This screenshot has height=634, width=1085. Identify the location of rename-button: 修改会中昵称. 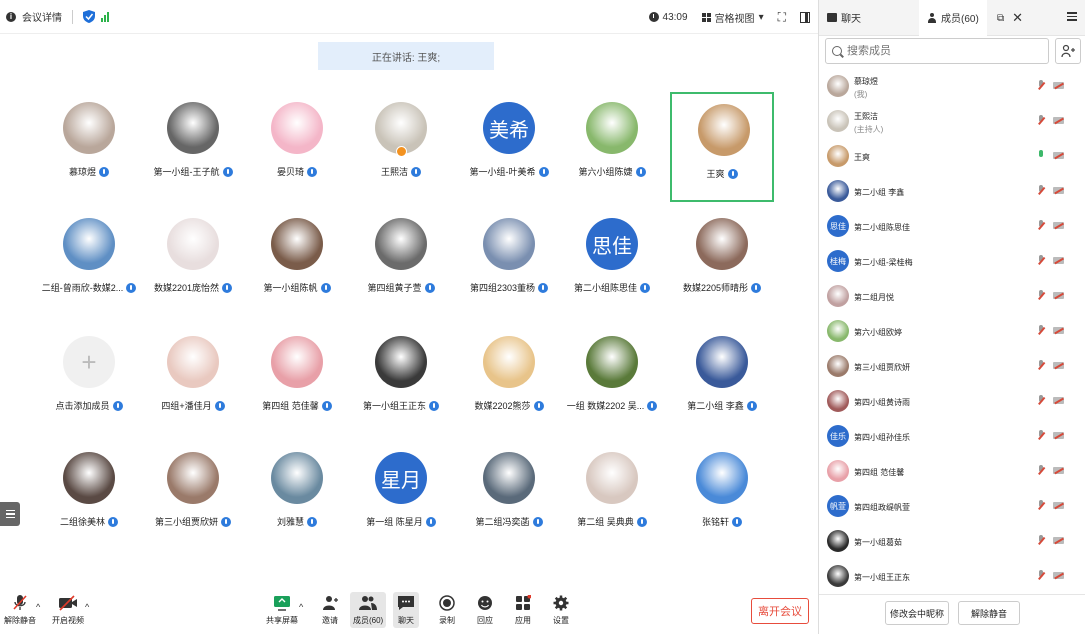
(917, 613).